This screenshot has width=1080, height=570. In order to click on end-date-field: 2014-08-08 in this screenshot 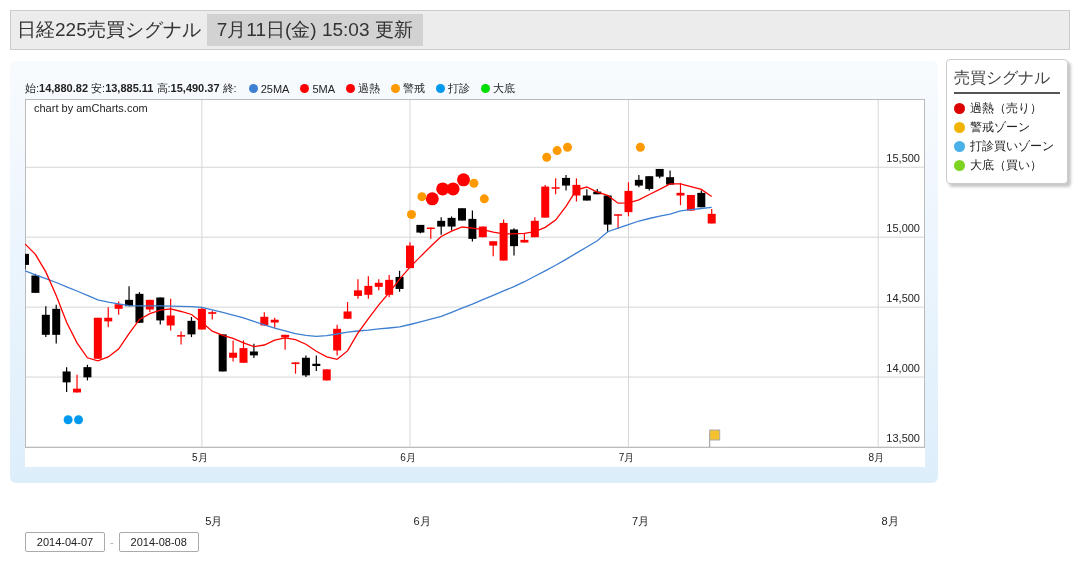, I will do `click(158, 542)`.